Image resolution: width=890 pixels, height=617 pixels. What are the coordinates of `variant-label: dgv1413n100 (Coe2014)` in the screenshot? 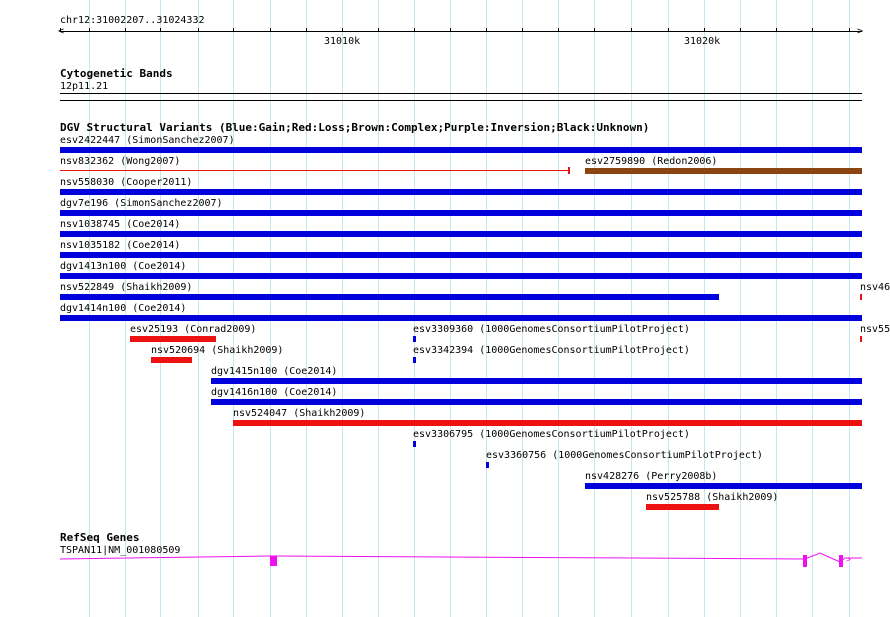 It's located at (123, 266).